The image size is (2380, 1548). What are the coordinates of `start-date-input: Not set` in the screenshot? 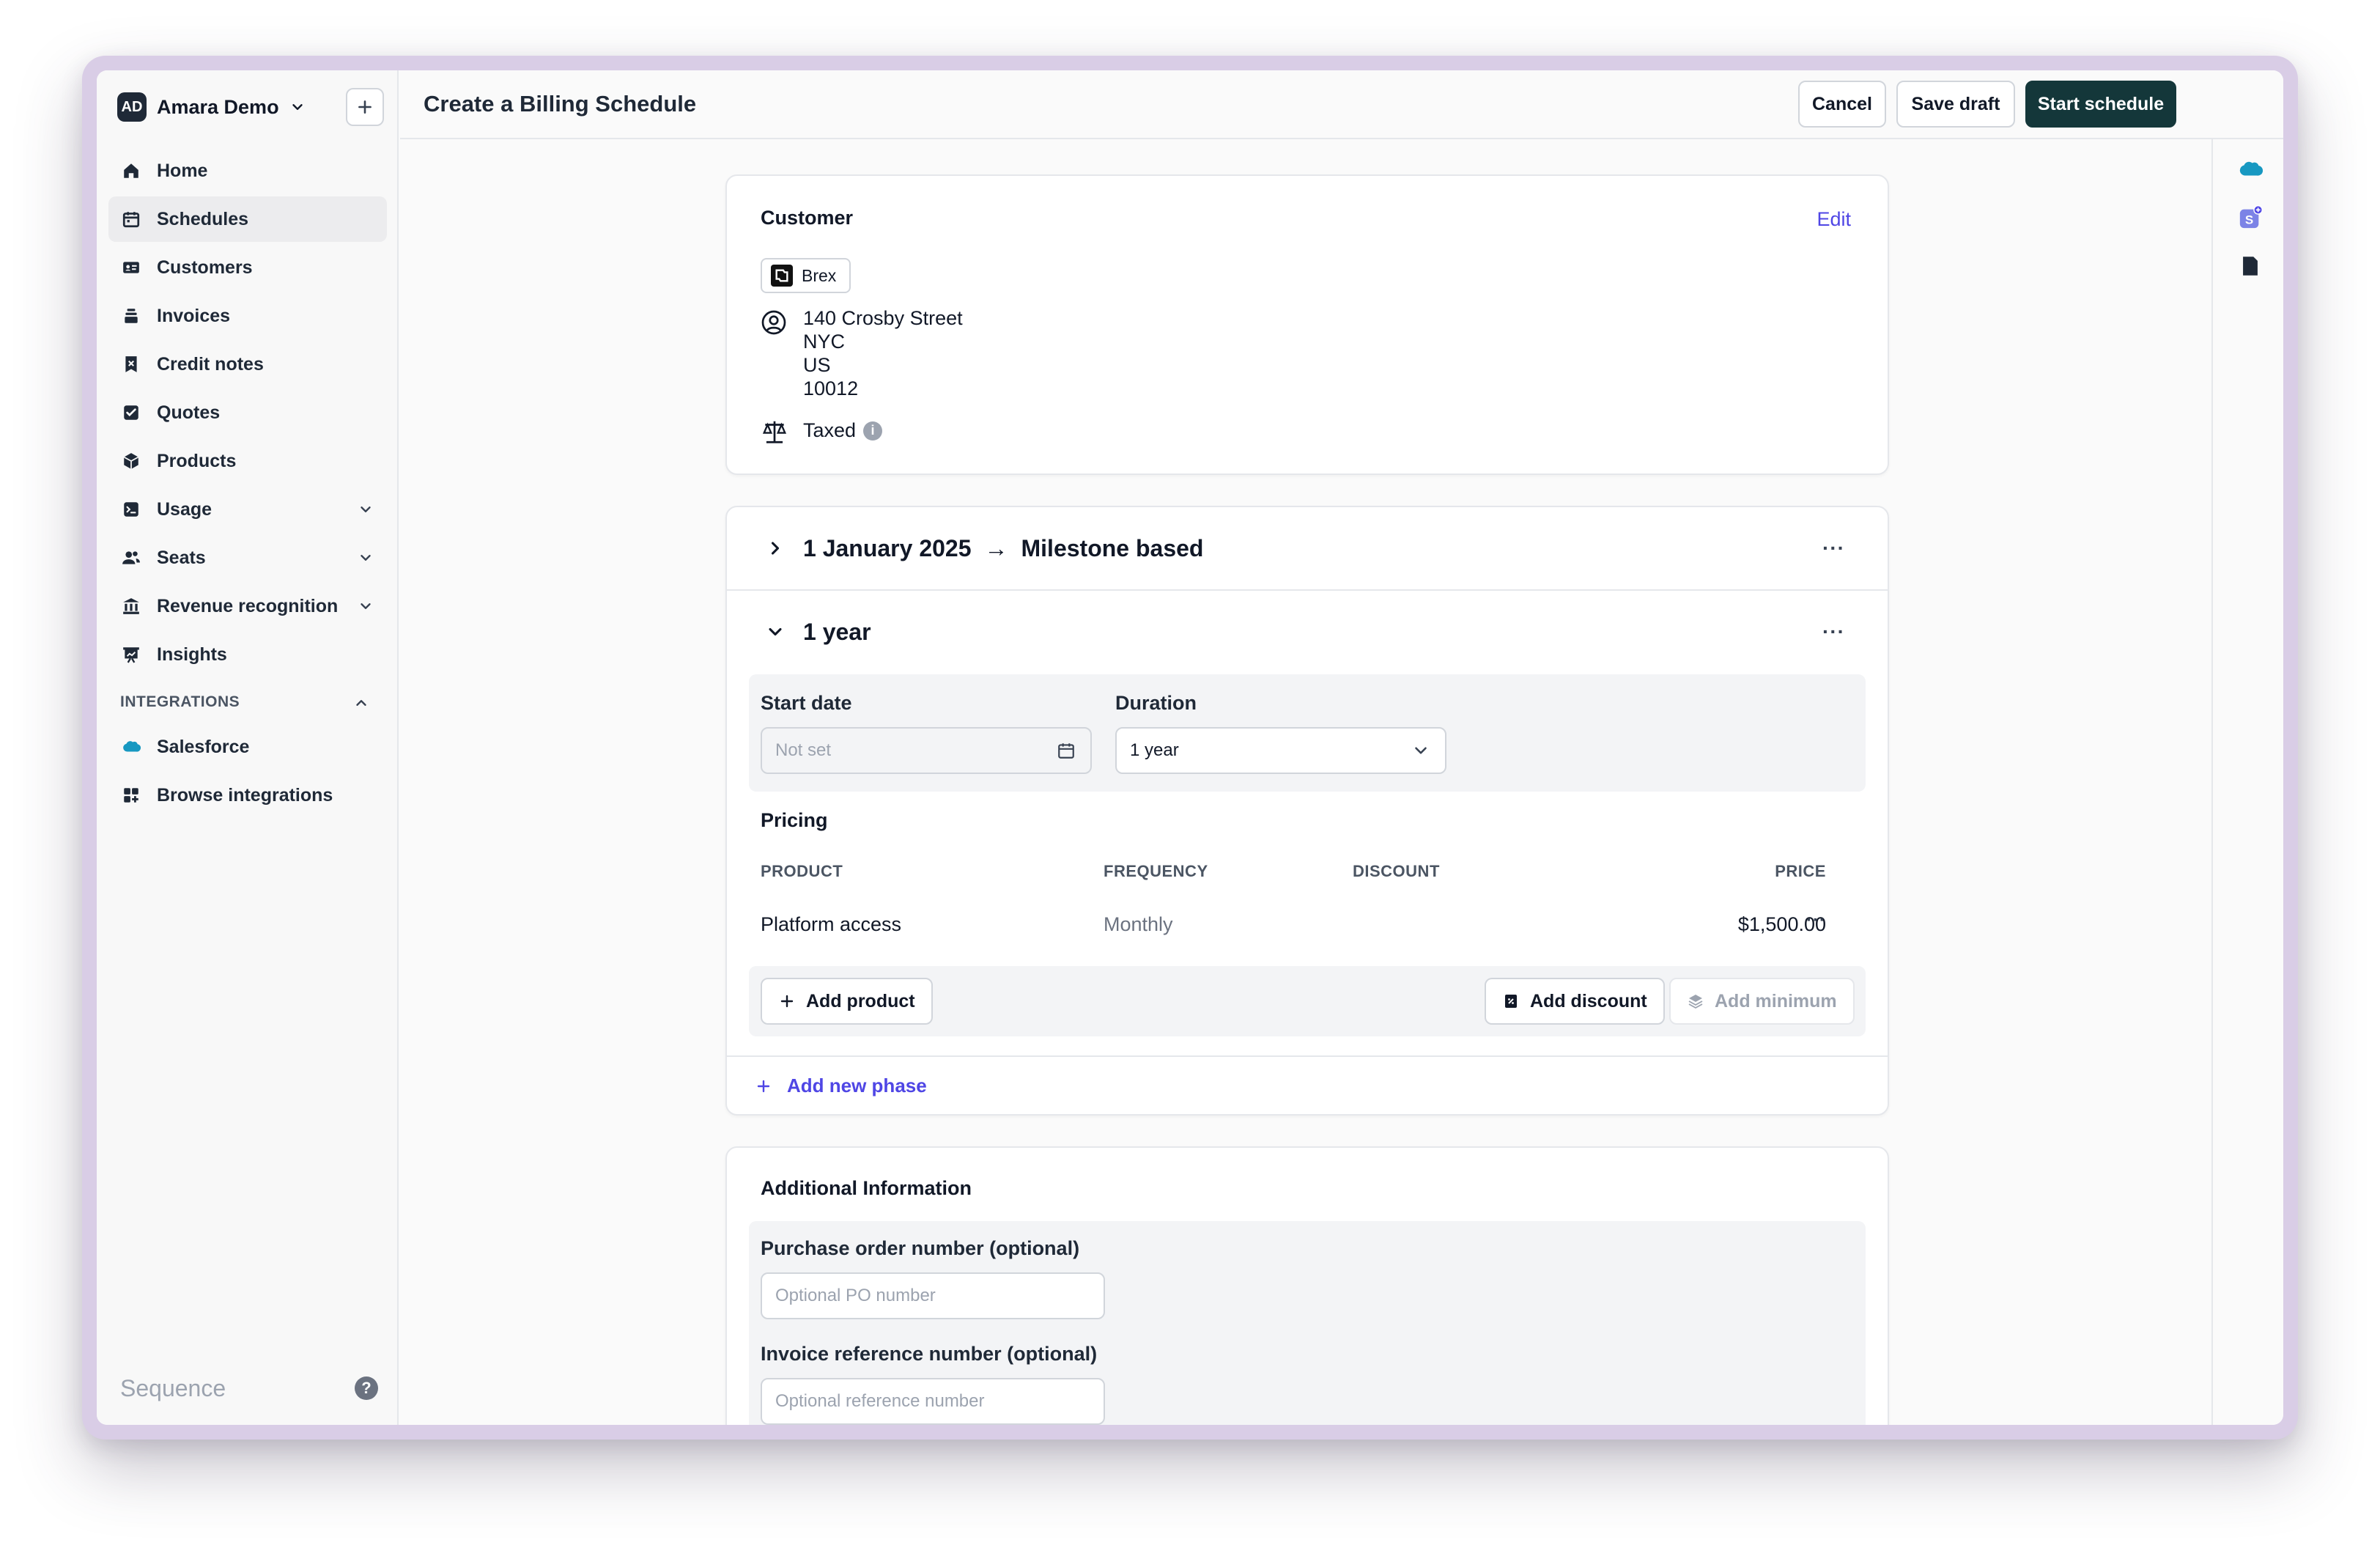 It's located at (926, 750).